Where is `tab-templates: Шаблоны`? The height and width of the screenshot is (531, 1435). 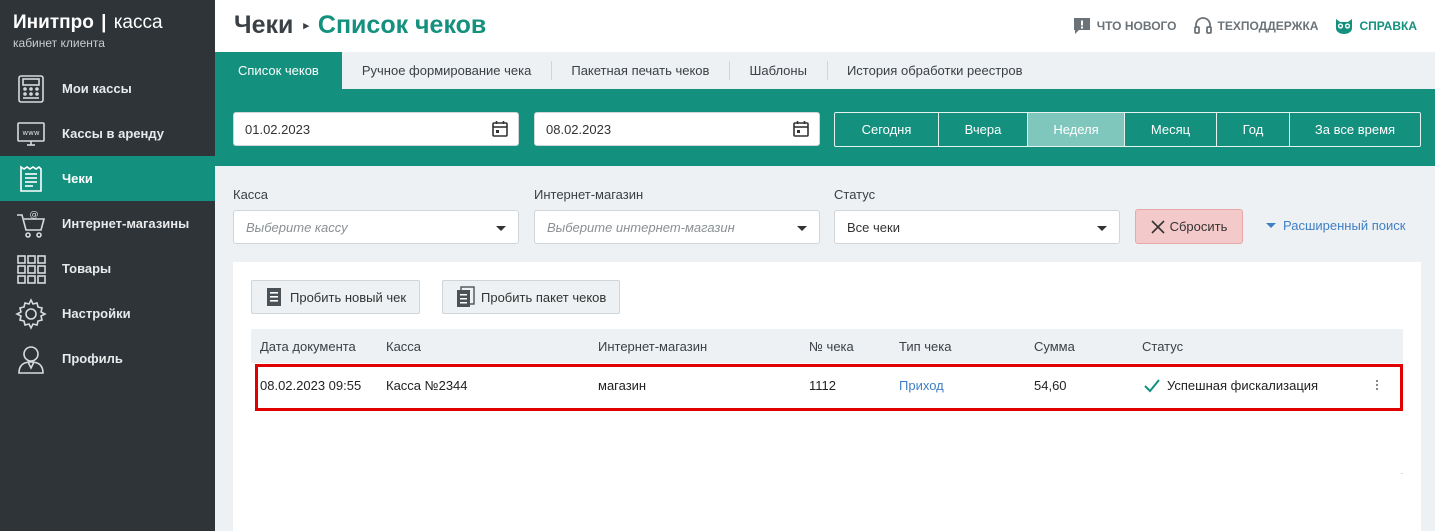 tab-templates: Шаблоны is located at coordinates (778, 70).